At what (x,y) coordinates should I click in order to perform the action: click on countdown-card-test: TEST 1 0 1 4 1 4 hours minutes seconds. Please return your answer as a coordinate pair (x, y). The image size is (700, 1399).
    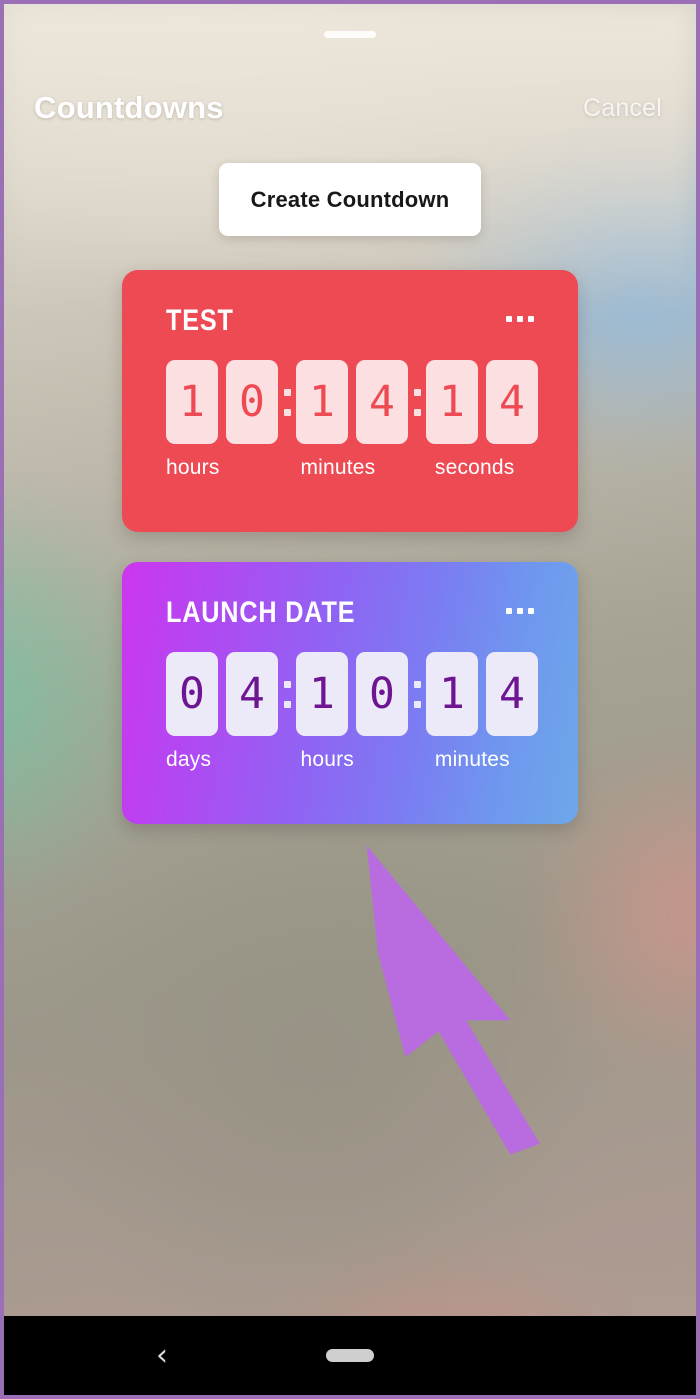
    Looking at the image, I should click on (350, 401).